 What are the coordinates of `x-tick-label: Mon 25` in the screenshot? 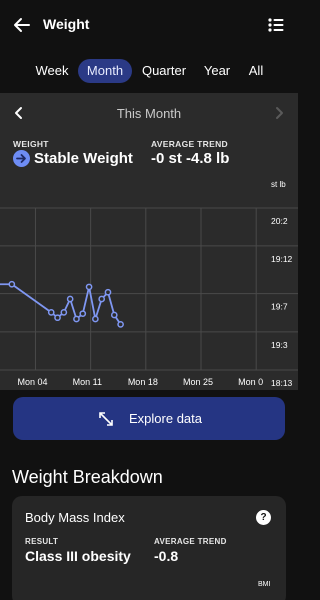 It's located at (198, 382).